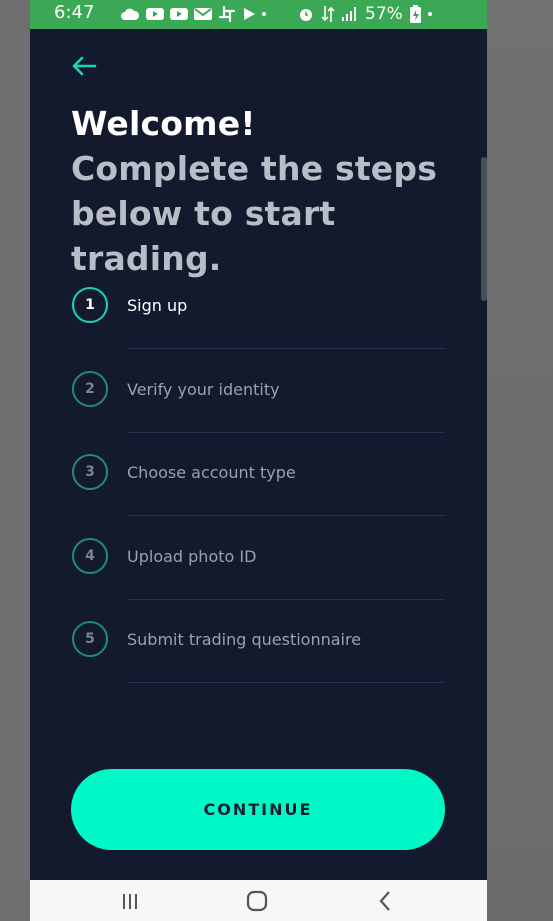 This screenshot has width=553, height=921. Describe the element at coordinates (74, 12) in the screenshot. I see `status-time: 6:47` at that location.